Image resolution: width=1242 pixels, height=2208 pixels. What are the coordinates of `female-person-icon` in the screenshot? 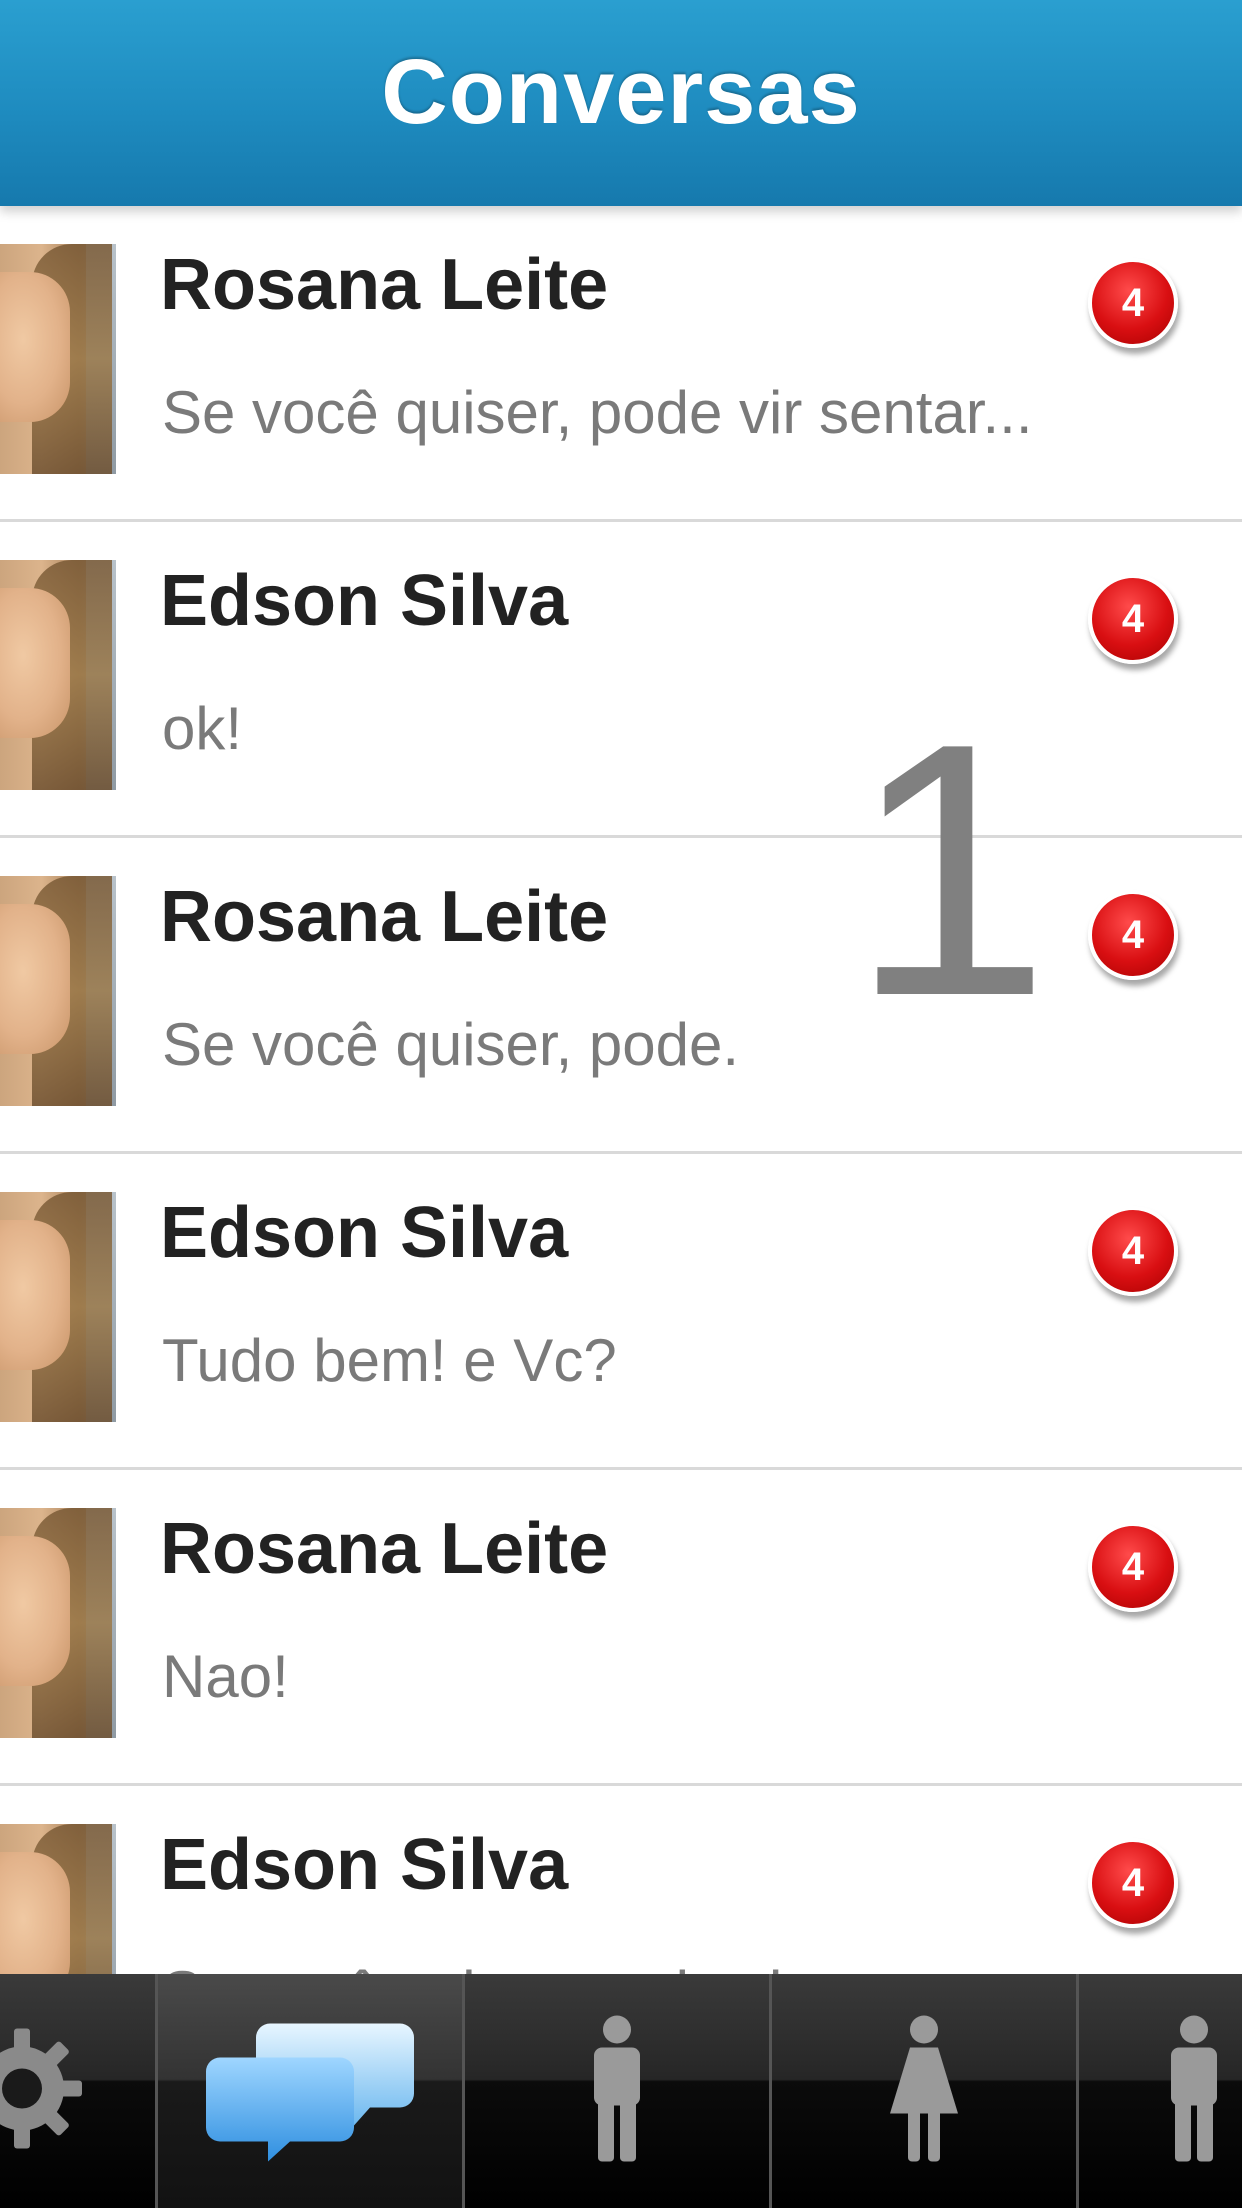 It's located at (924, 2091).